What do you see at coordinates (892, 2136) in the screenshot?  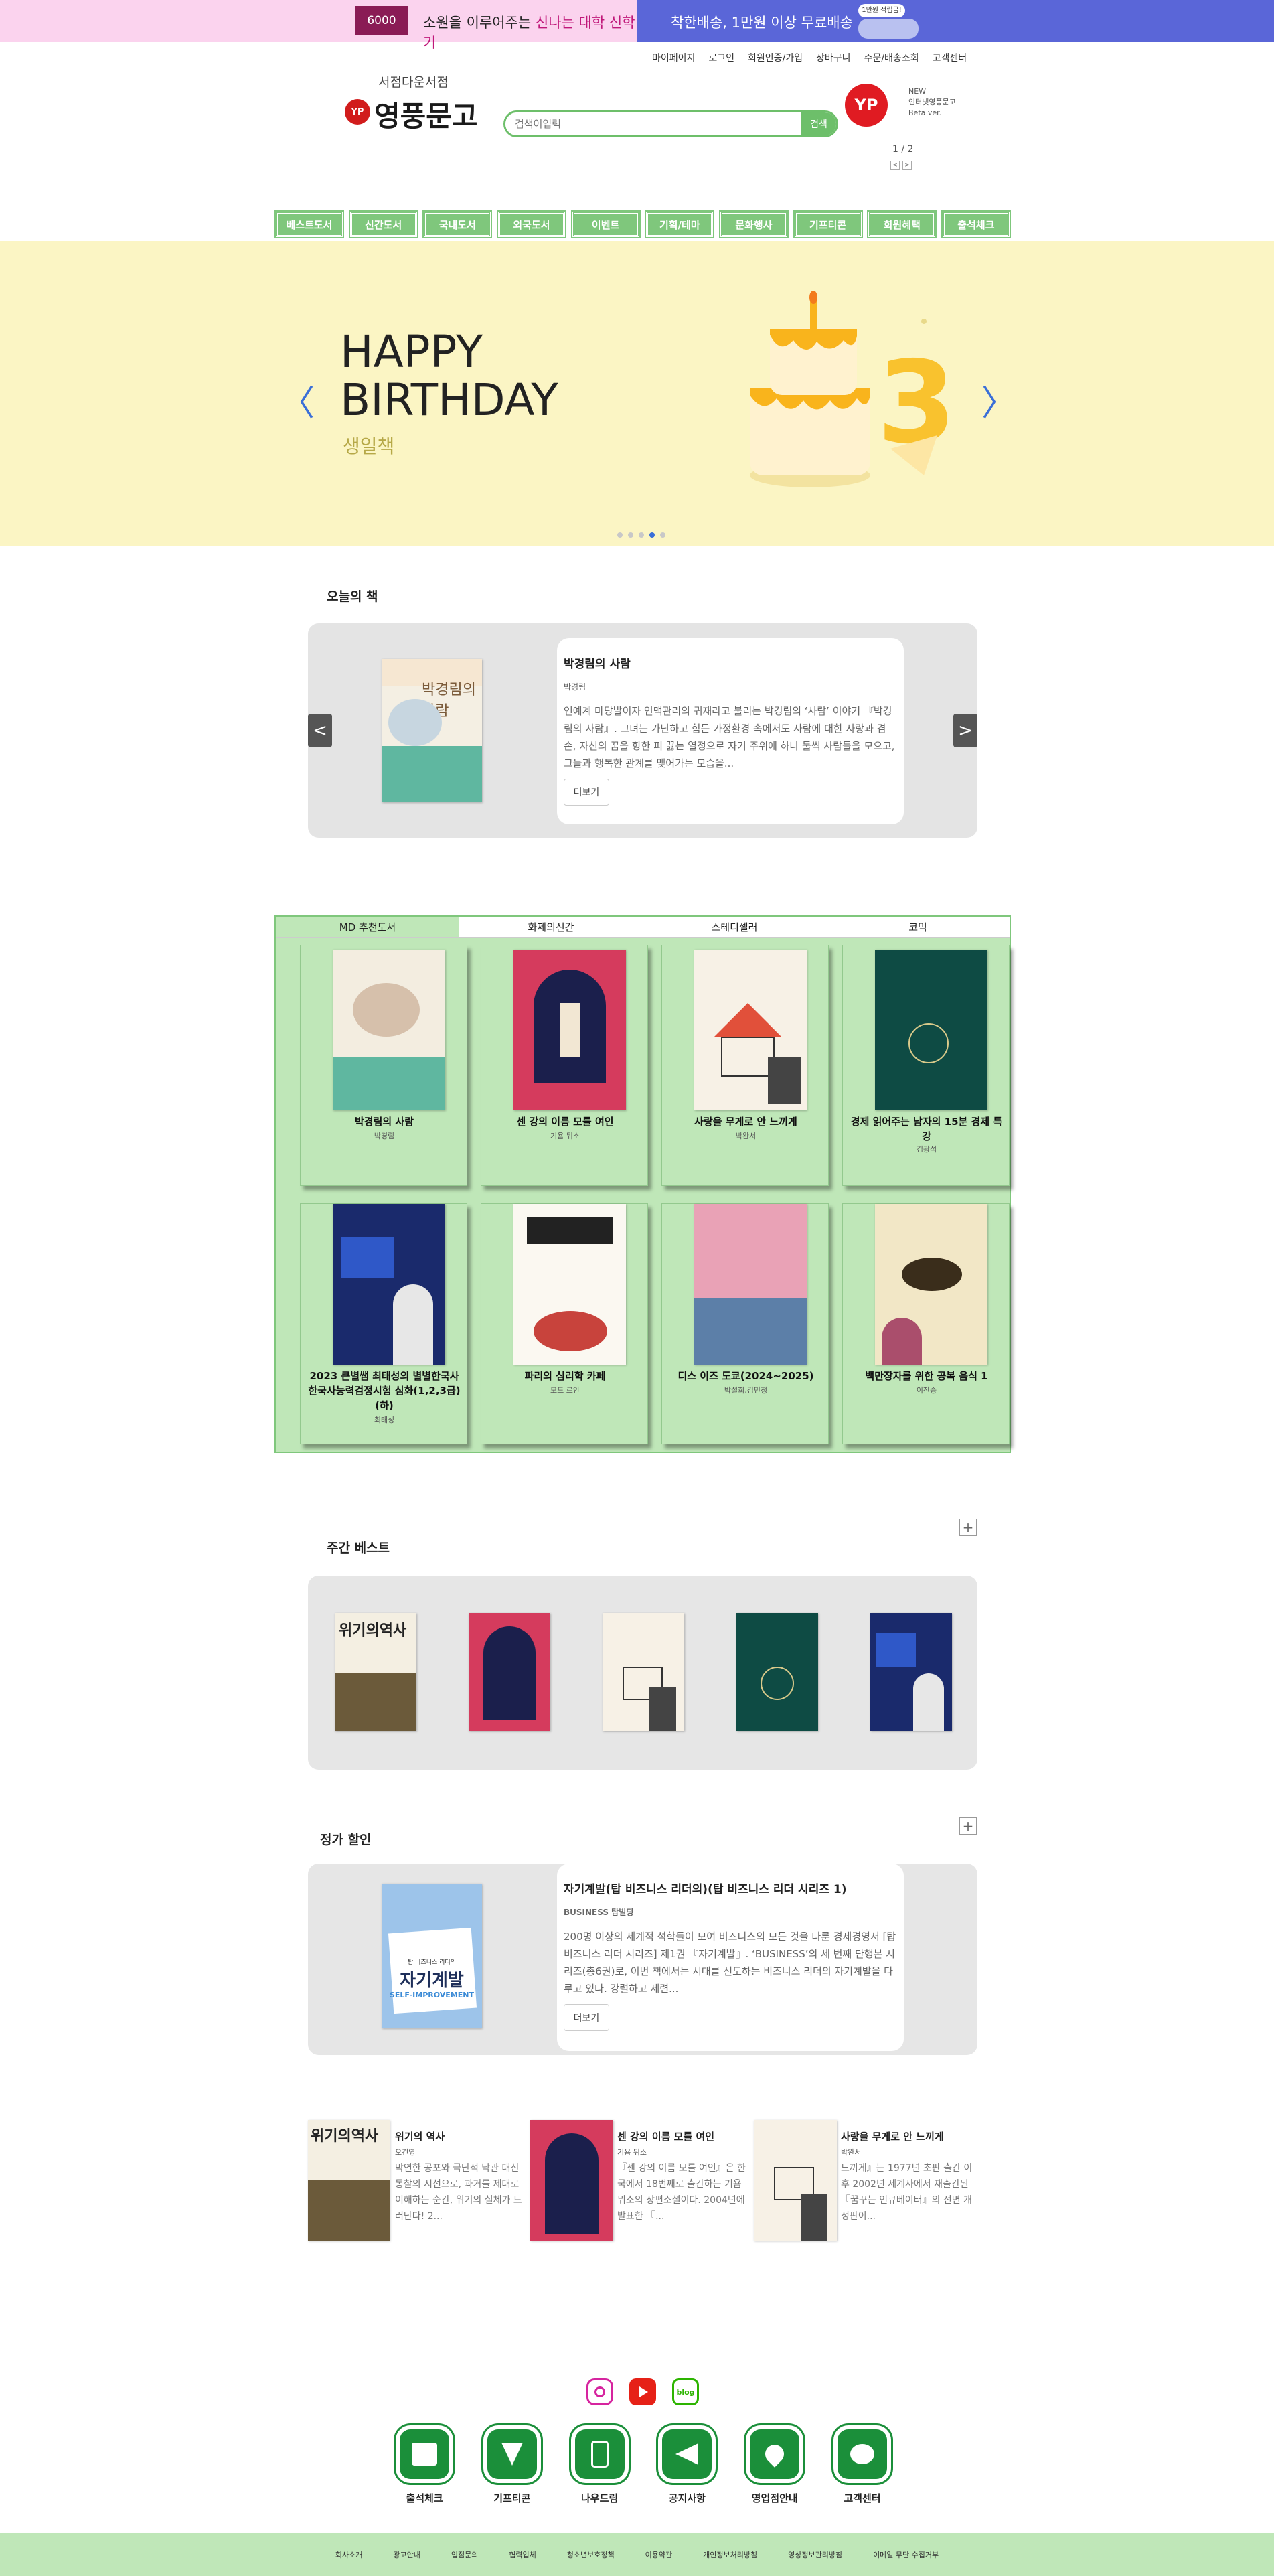 I see `bottom-book-title: 사랑을 무게로 안 느끼게` at bounding box center [892, 2136].